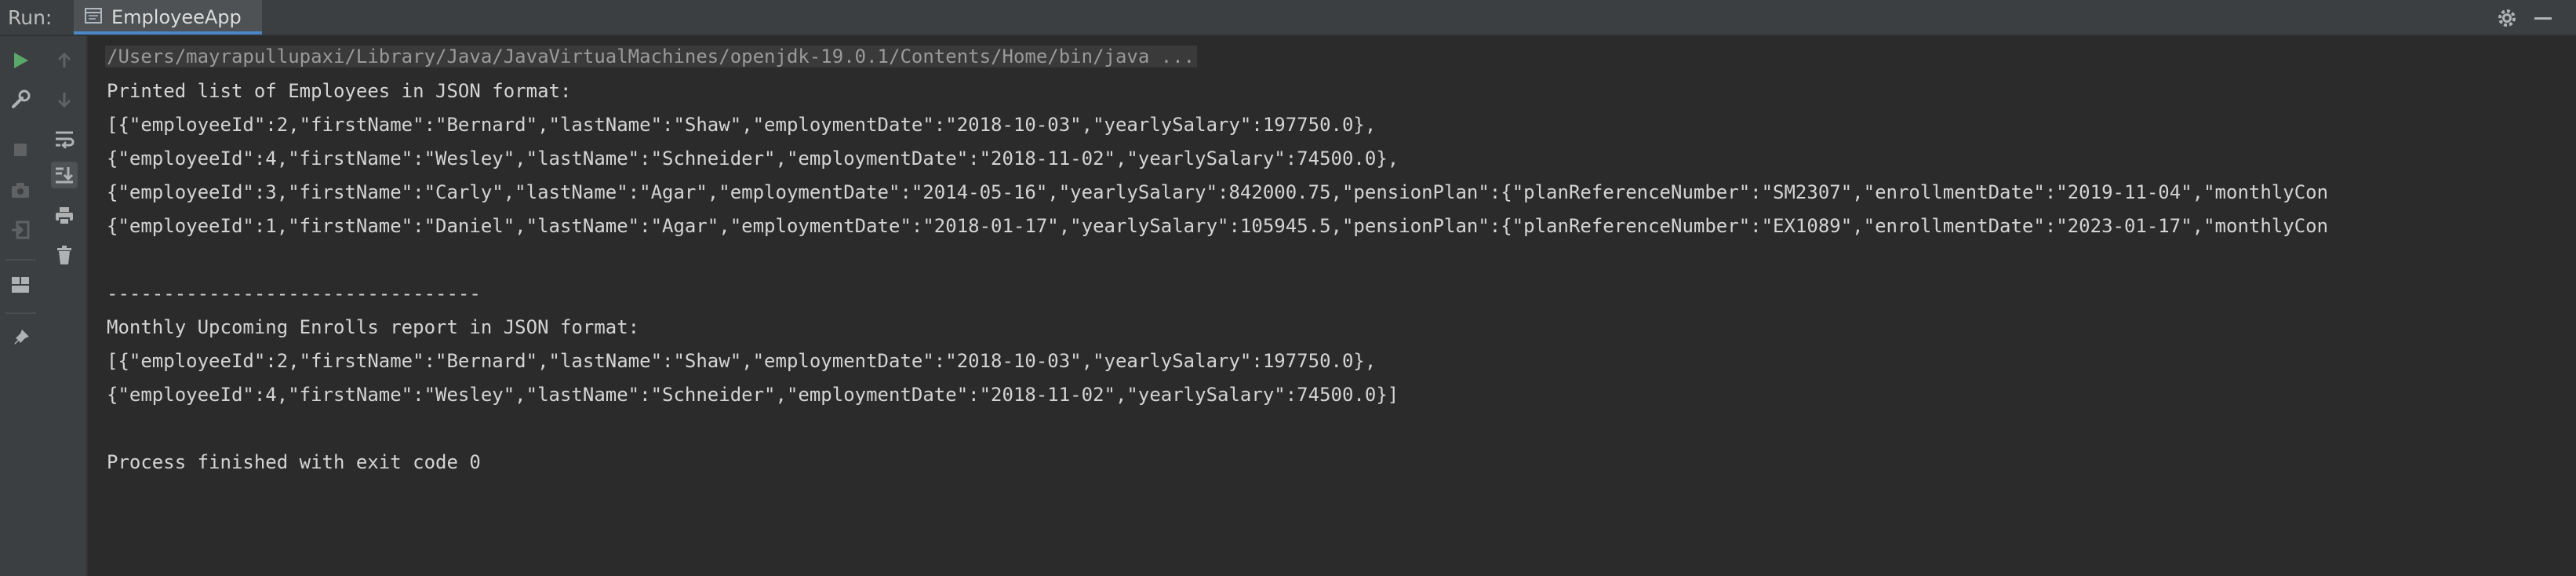  What do you see at coordinates (20, 230) in the screenshot?
I see `exit-icon` at bounding box center [20, 230].